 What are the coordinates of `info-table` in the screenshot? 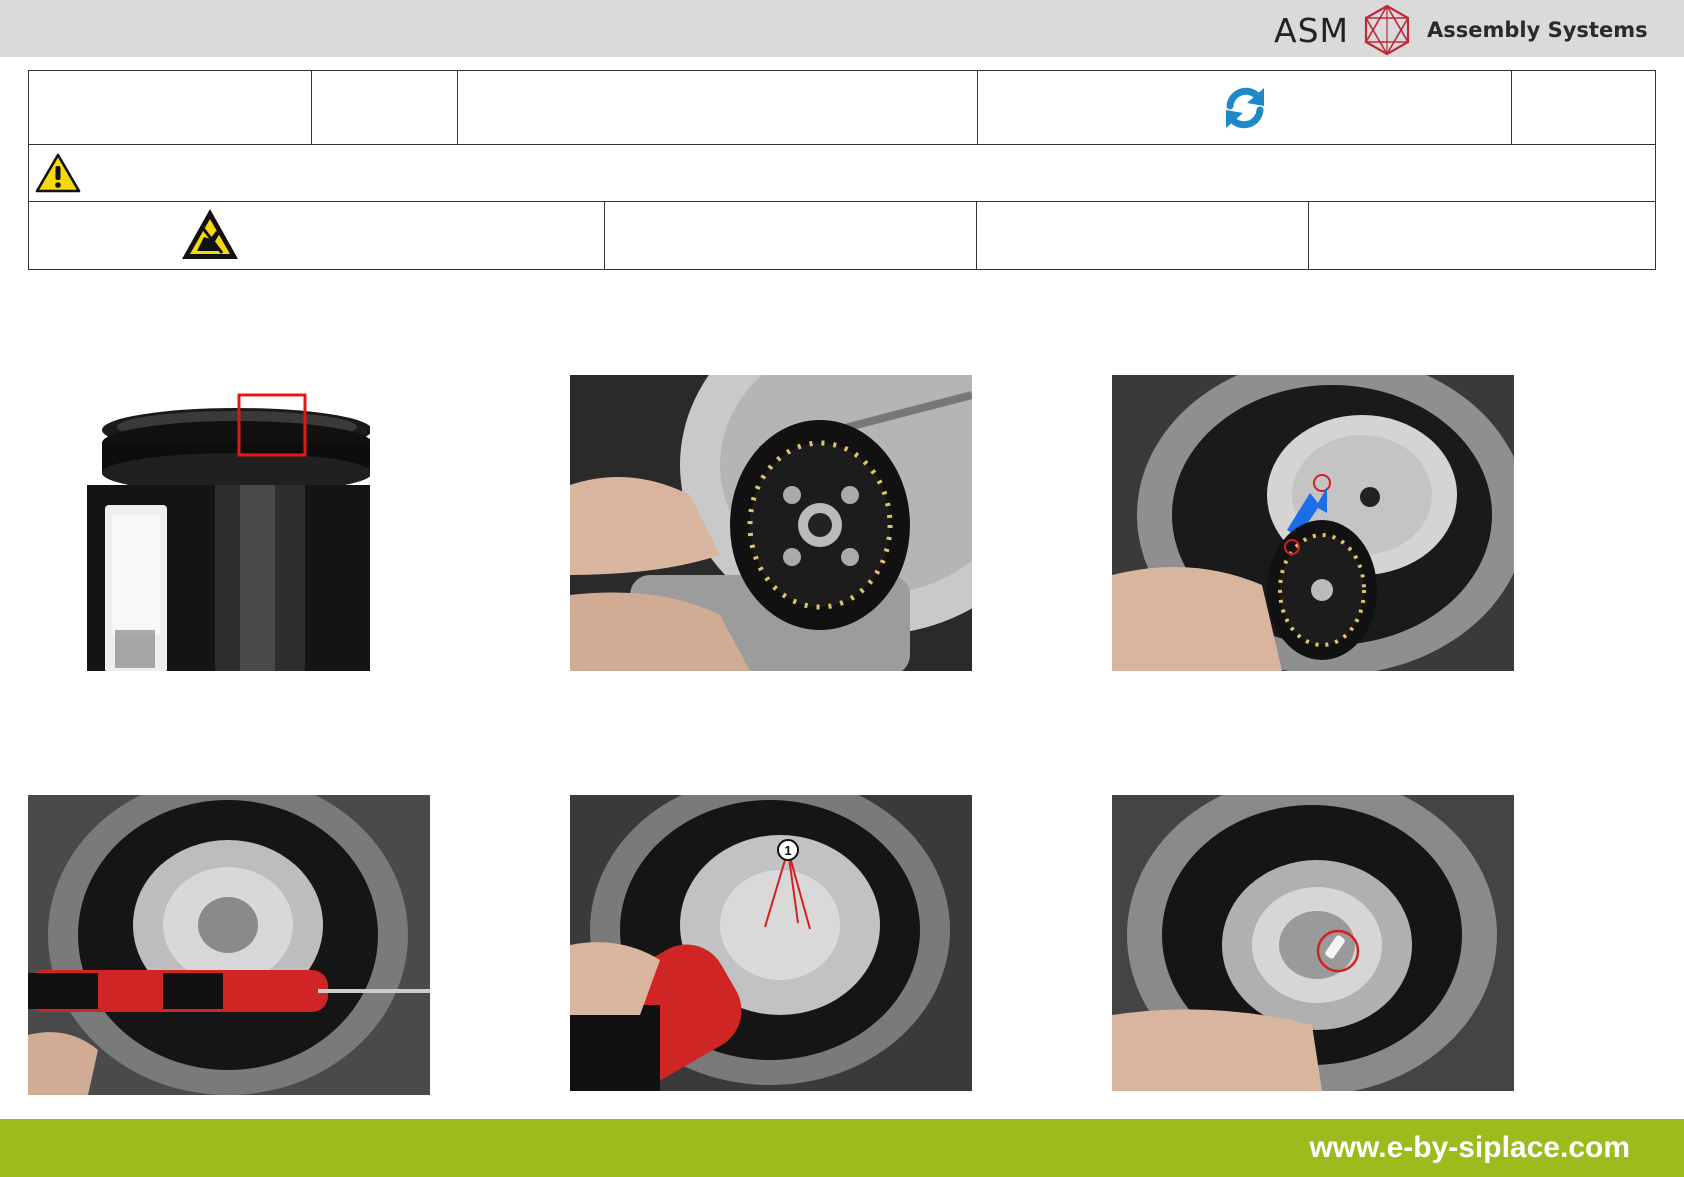 It's located at (842, 136).